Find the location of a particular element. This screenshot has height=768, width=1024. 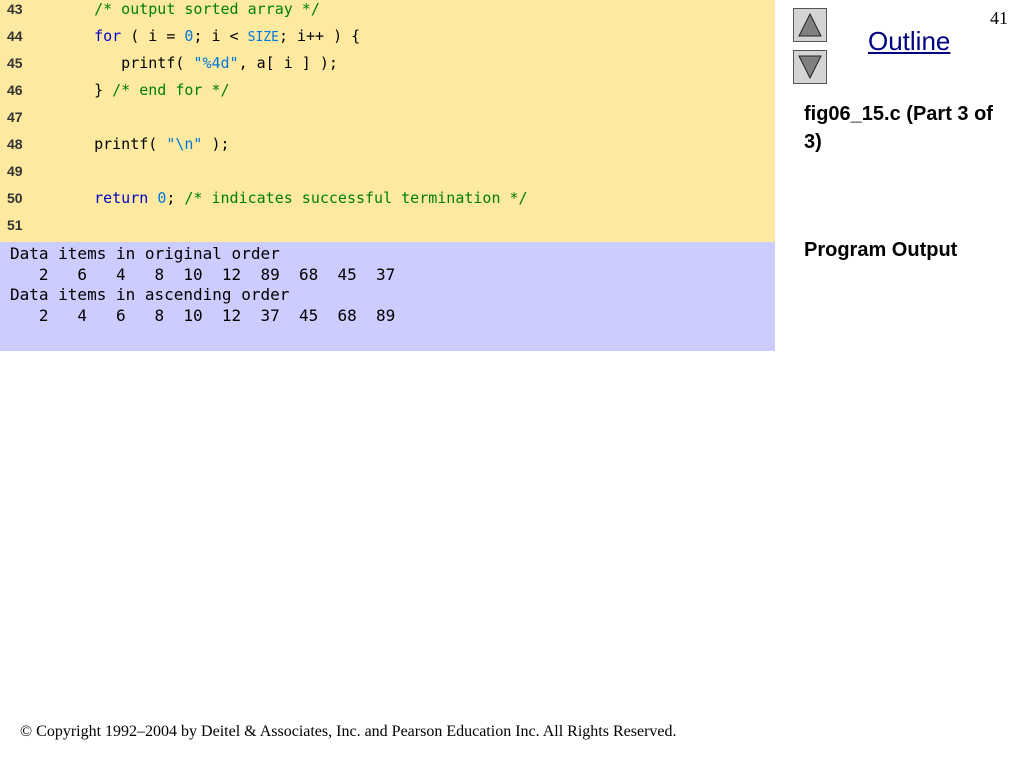

outline-link: Outline is located at coordinates (909, 41).